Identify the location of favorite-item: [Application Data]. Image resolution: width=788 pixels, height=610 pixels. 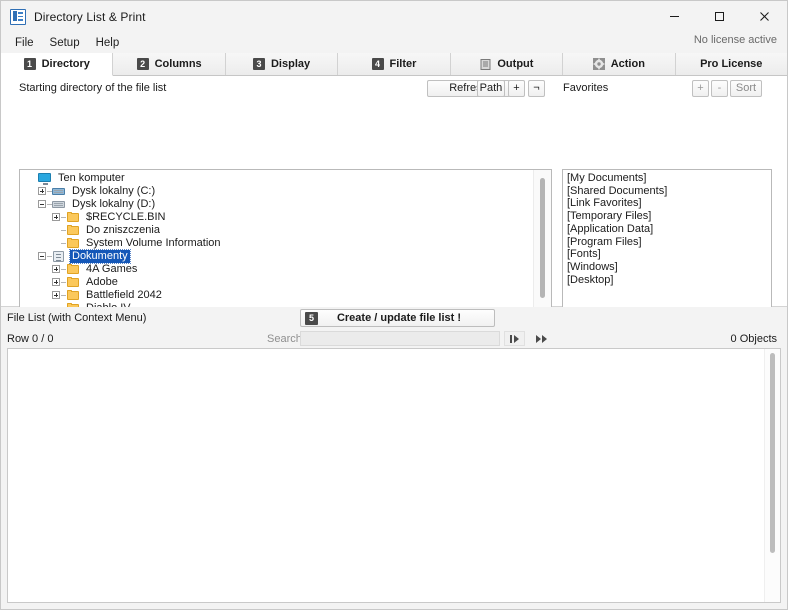
(668, 229).